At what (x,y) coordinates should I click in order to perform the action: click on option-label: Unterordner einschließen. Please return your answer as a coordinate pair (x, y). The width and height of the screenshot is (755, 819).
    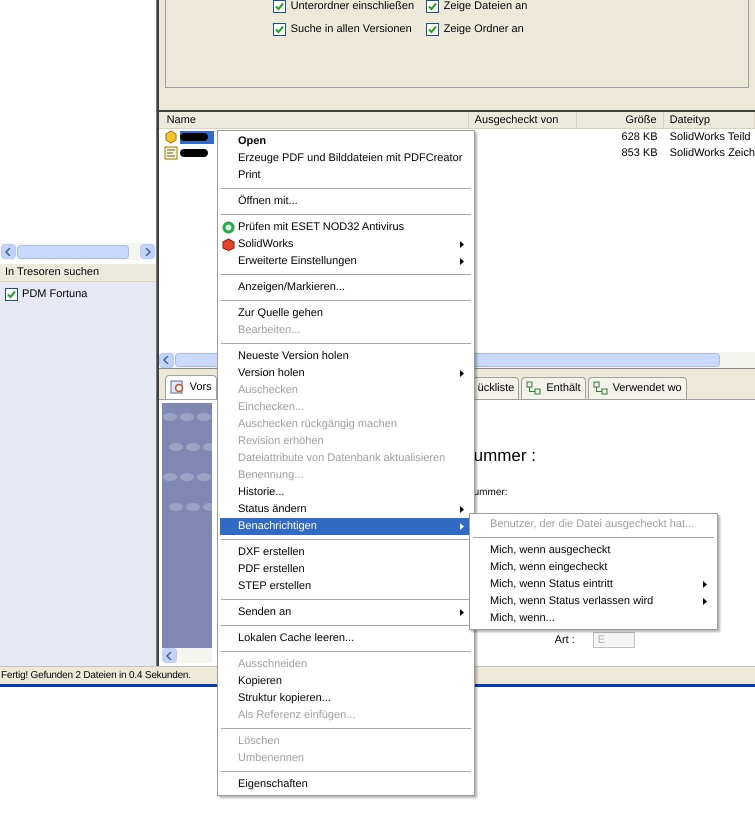
    Looking at the image, I should click on (352, 7).